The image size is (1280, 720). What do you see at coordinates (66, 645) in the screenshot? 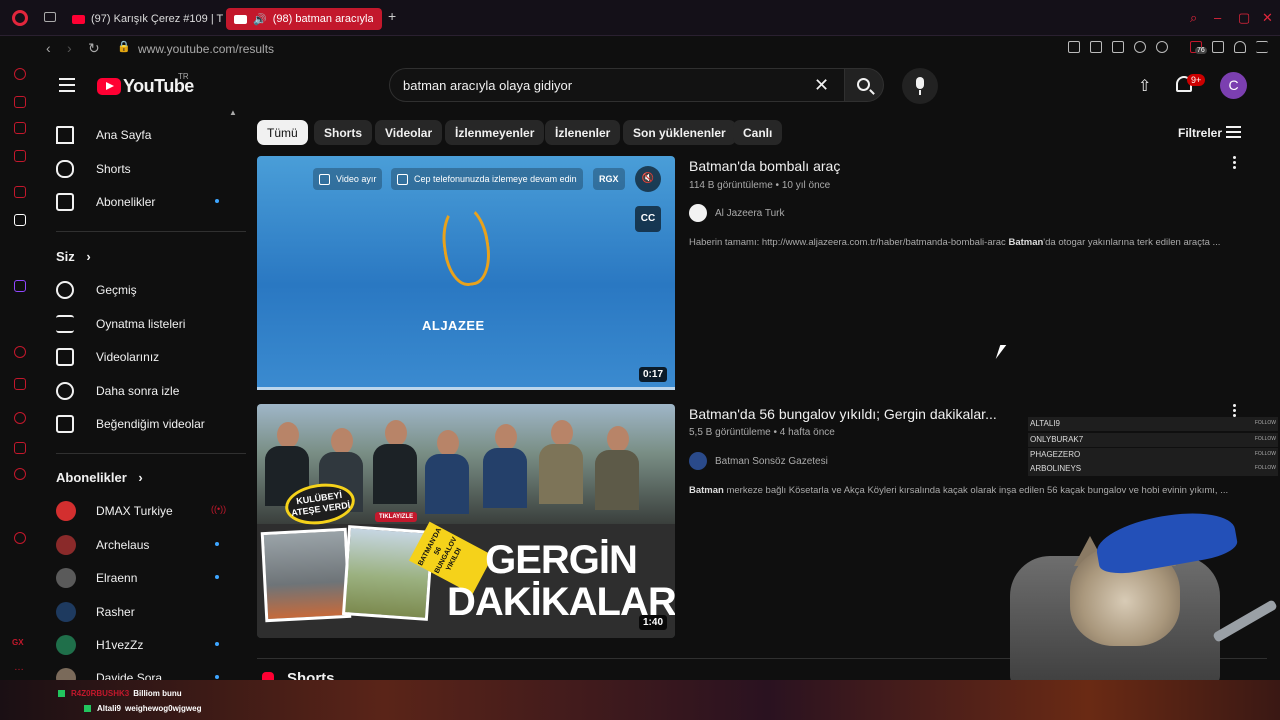
I see `channel-avatar` at bounding box center [66, 645].